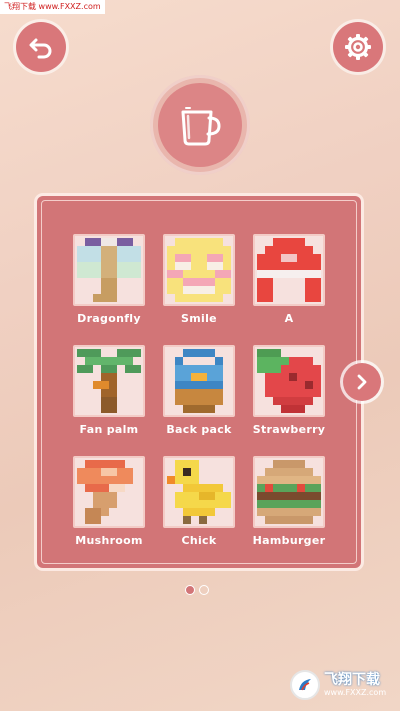  I want to click on chevron-right-icon, so click(362, 382).